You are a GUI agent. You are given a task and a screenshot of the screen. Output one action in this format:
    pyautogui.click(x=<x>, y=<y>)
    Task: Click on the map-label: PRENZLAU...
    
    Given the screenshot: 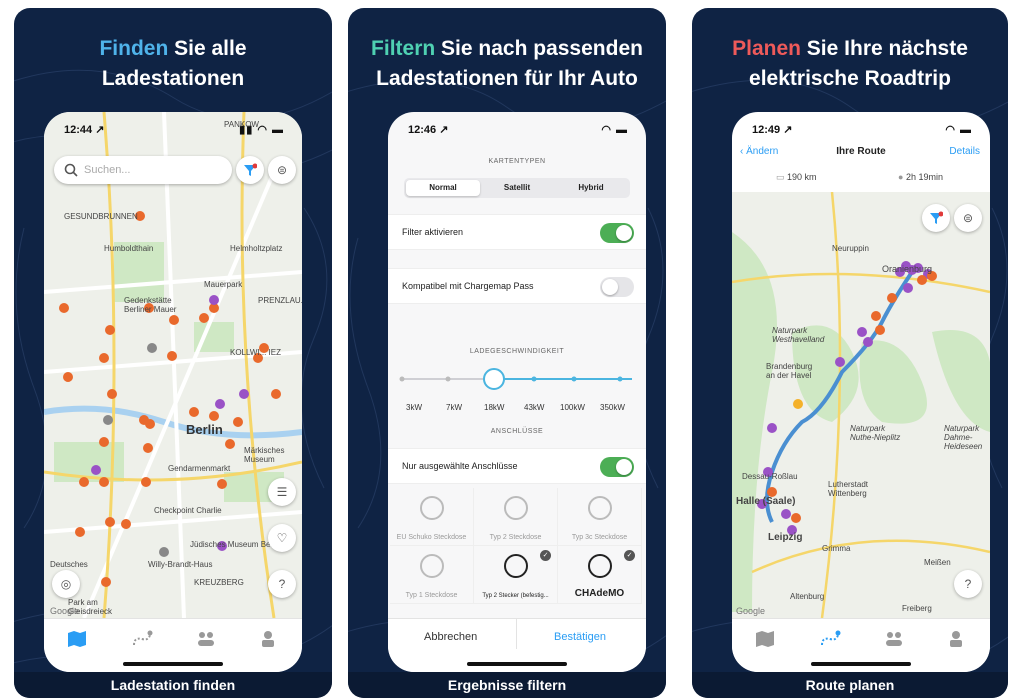 What is the action you would take?
    pyautogui.click(x=280, y=300)
    